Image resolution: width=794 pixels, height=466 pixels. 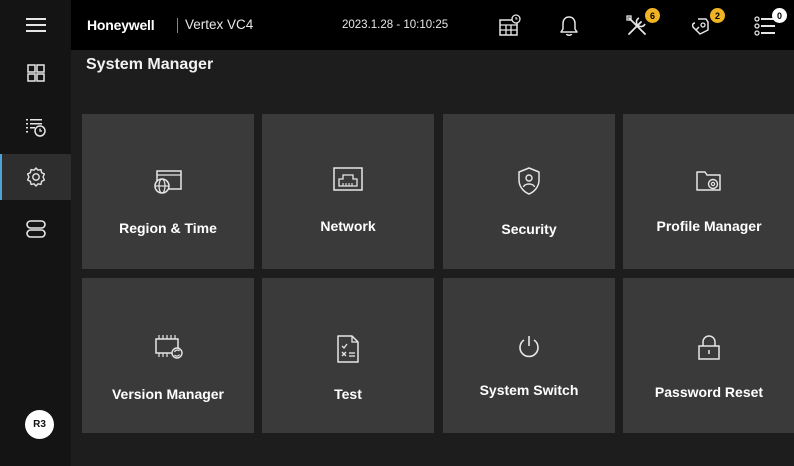 I want to click on notifications-button, so click(x=569, y=26).